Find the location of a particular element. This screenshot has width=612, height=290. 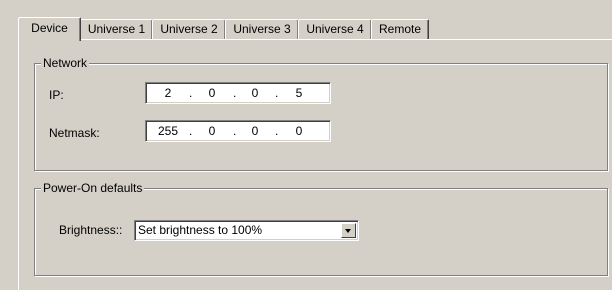

tab-universe-1: Universe 1 is located at coordinates (116, 29).